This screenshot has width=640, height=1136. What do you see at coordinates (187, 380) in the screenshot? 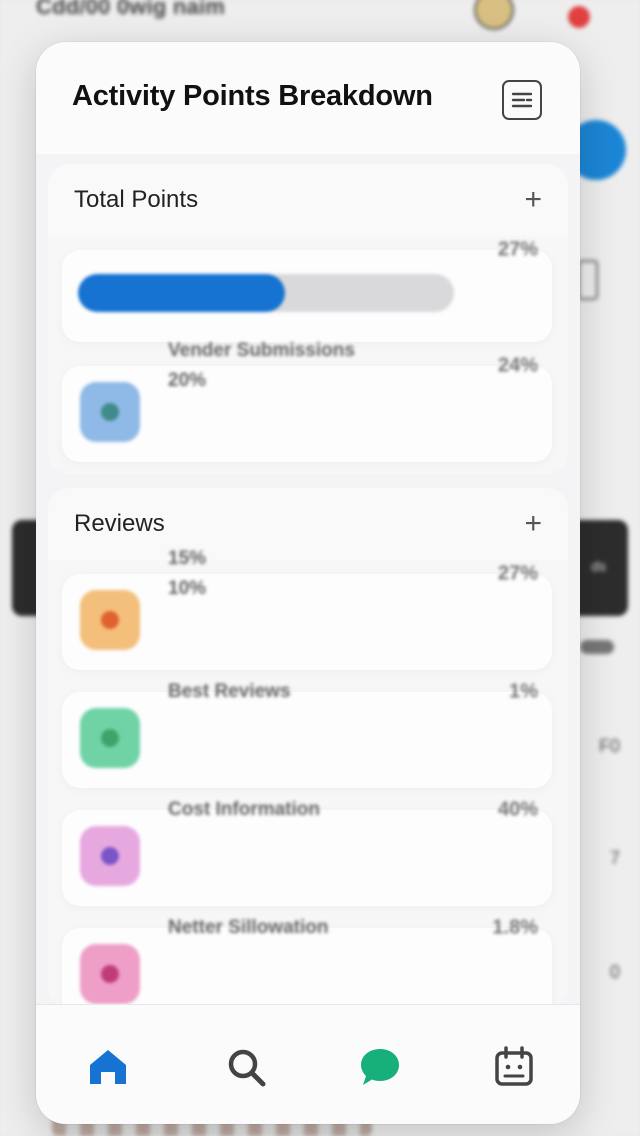
I see `list-item-sublabel: 20%` at bounding box center [187, 380].